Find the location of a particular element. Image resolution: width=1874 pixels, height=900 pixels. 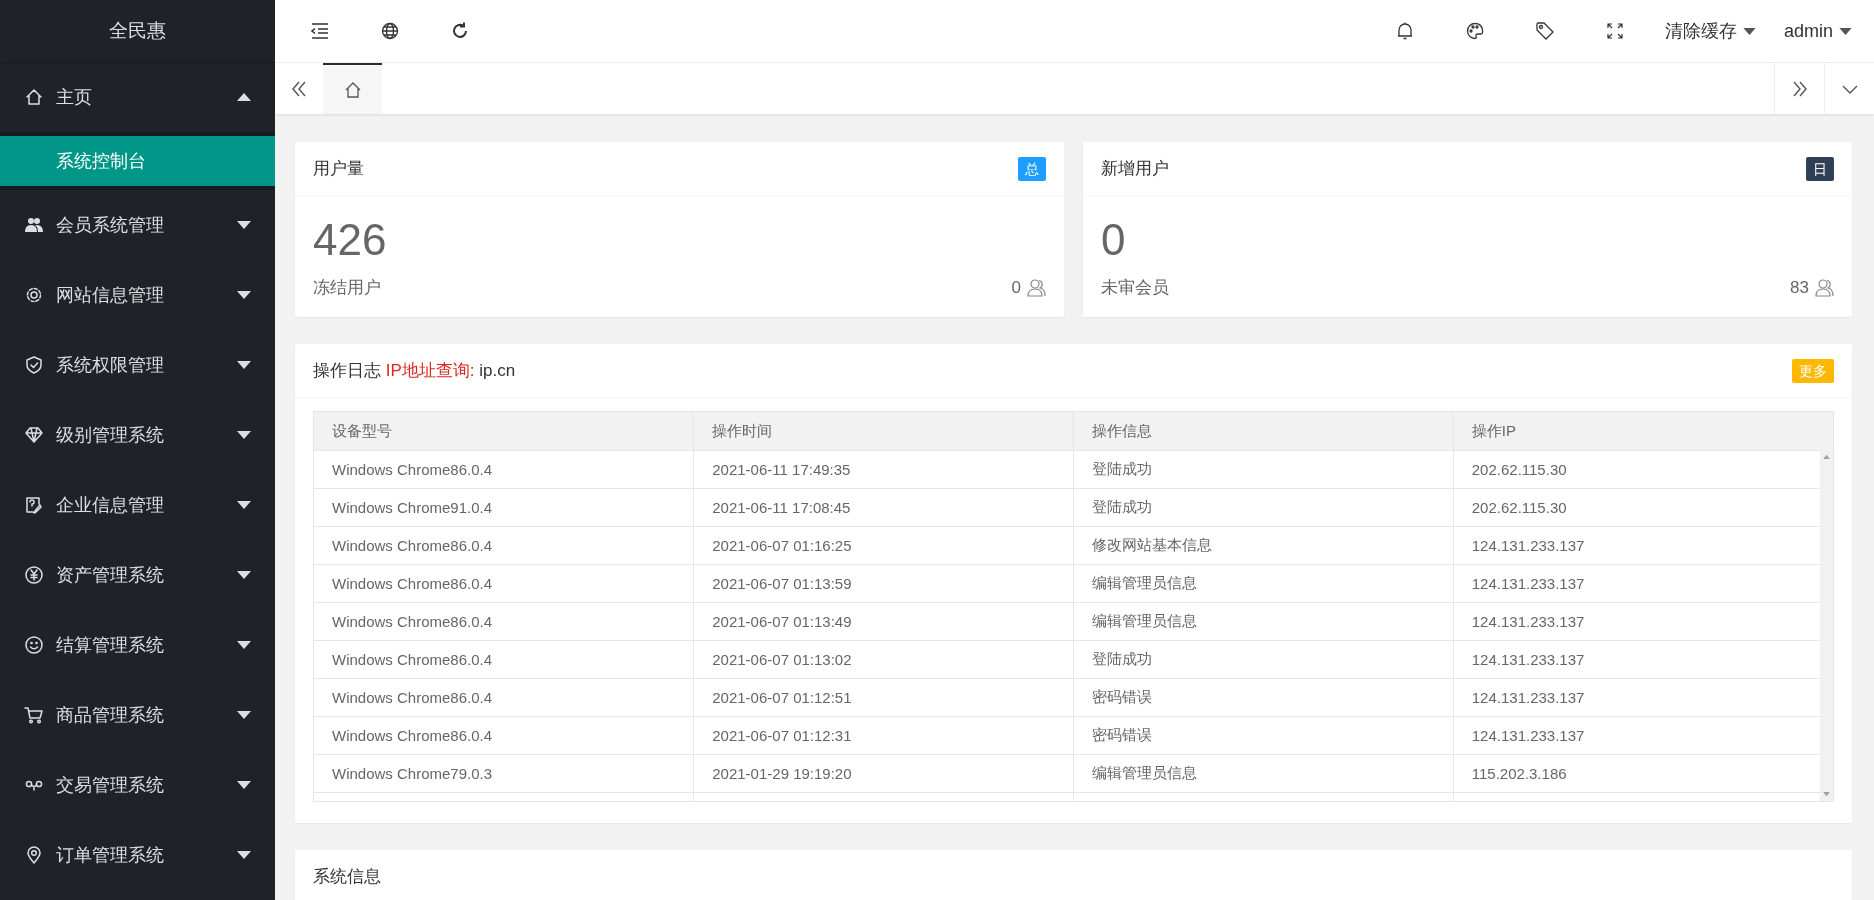

sidebar-item: 级别管理系统 is located at coordinates (137, 435).